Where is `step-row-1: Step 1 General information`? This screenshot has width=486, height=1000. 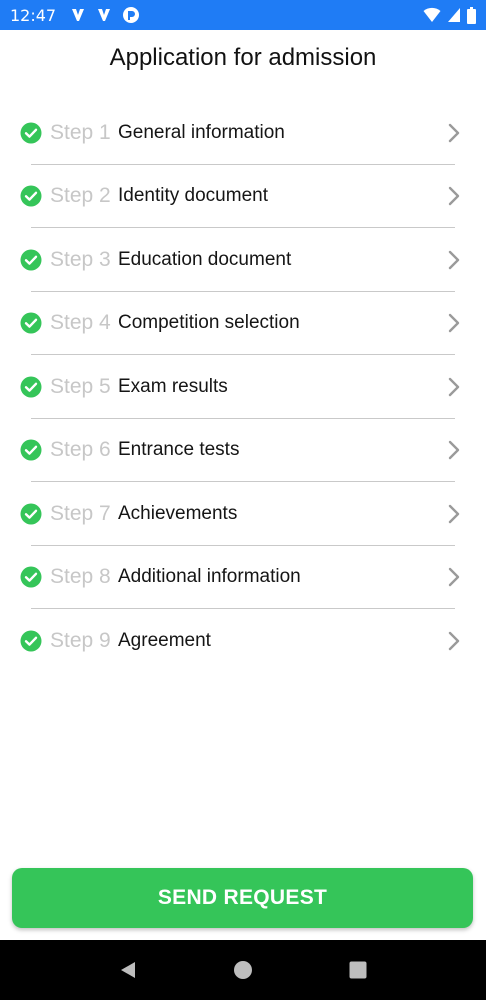
step-row-1: Step 1 General information is located at coordinates (243, 133).